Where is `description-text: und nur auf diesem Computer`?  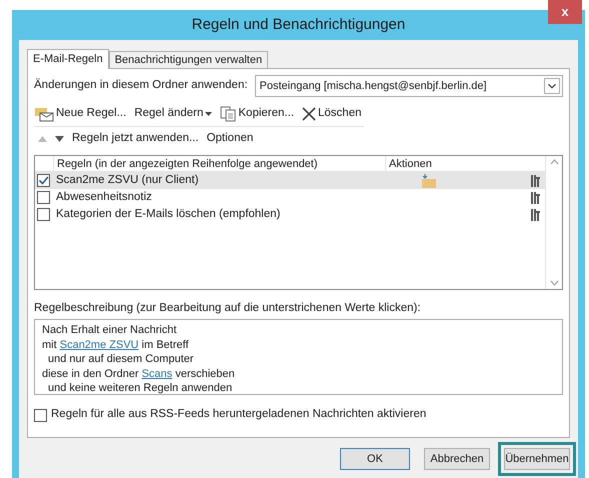 description-text: und nur auf diesem Computer is located at coordinates (121, 359).